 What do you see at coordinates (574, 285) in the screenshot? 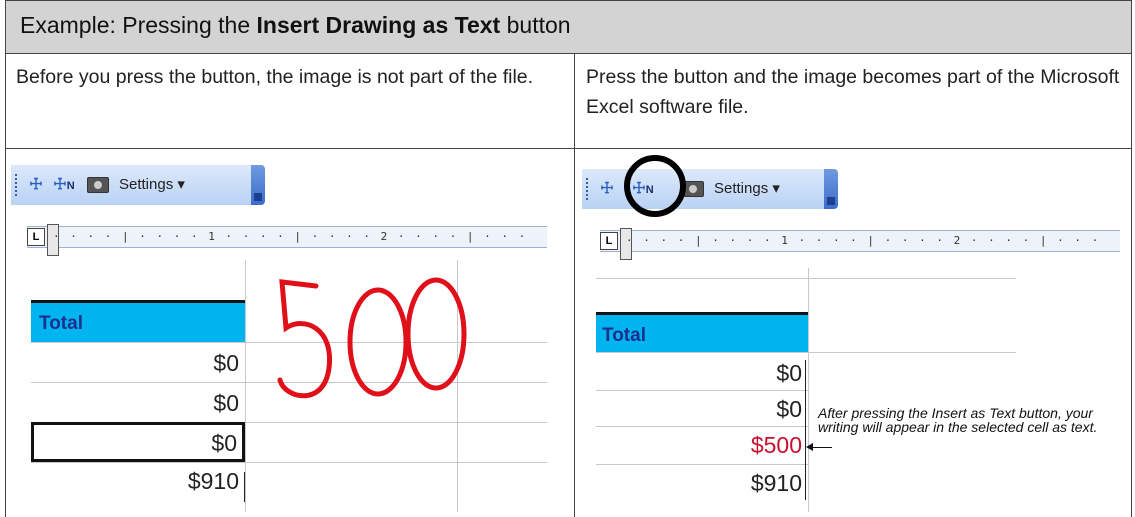
I see `column-divider` at bounding box center [574, 285].